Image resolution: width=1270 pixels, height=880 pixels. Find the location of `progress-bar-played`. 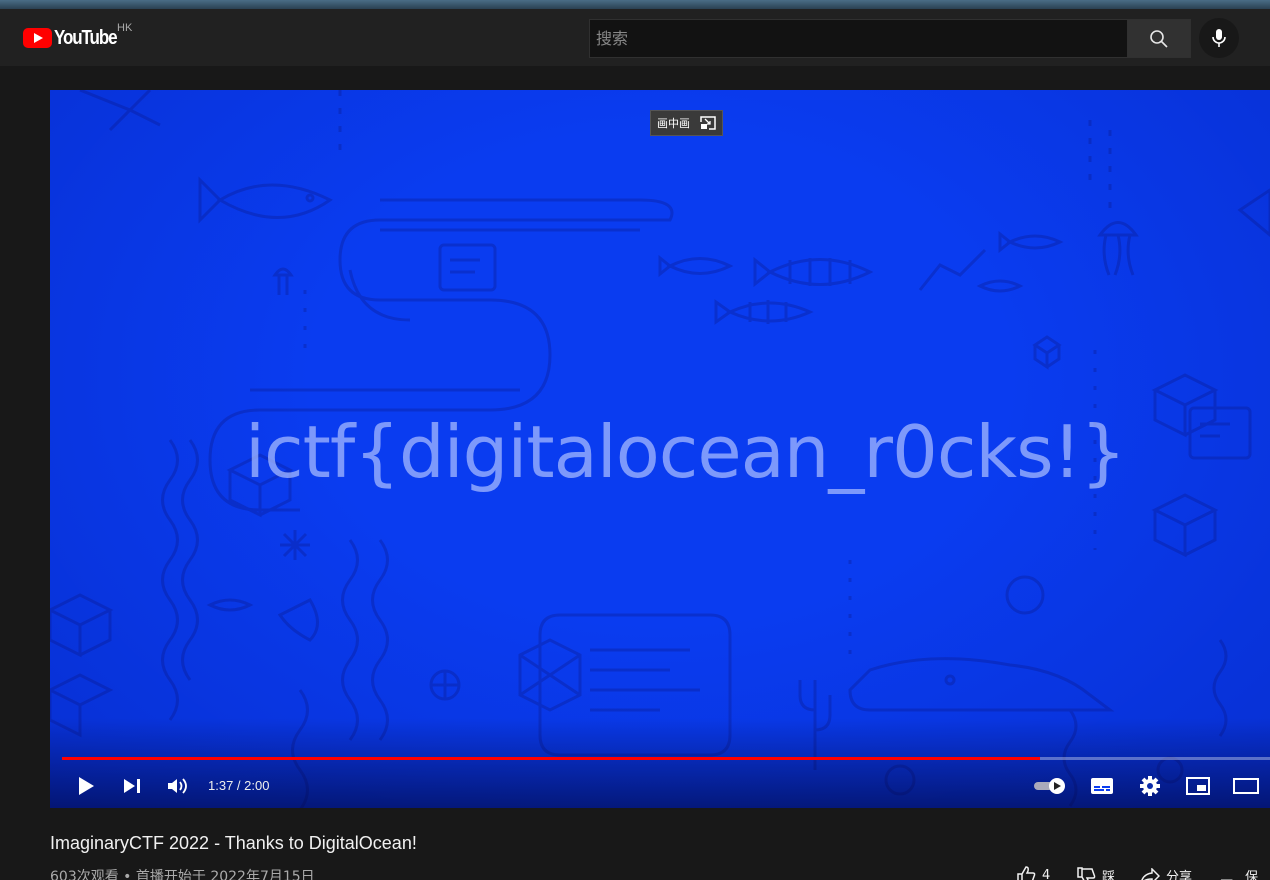

progress-bar-played is located at coordinates (551, 758).